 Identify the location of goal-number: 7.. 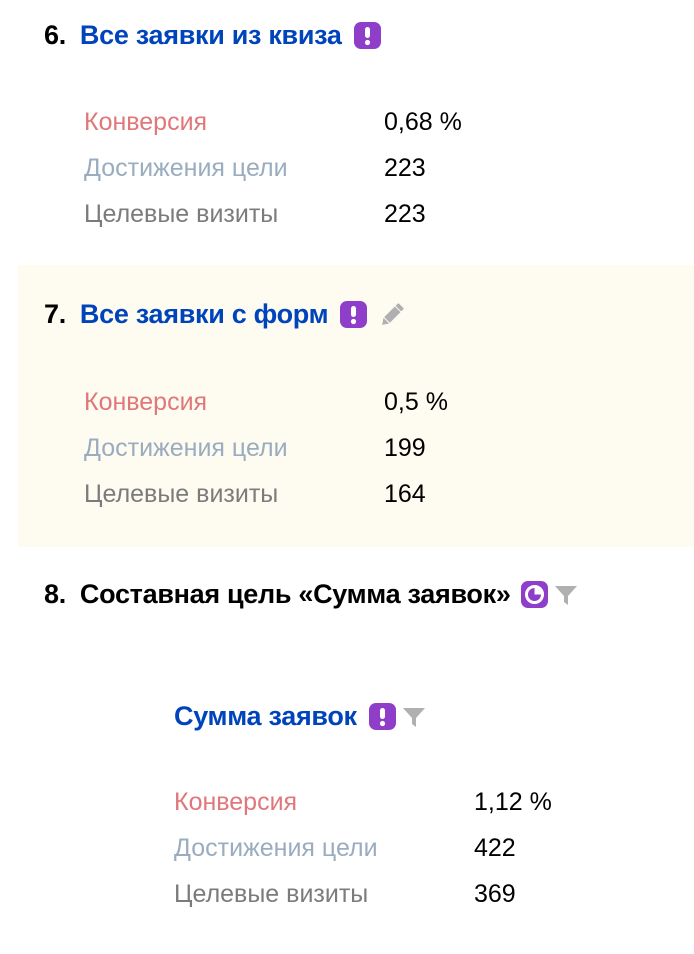
(55, 314).